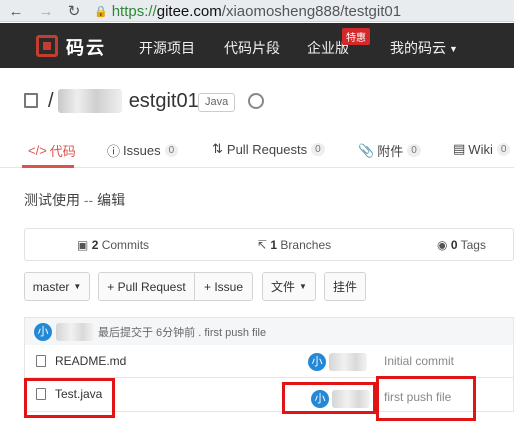 The image size is (514, 431). What do you see at coordinates (366, 150) in the screenshot?
I see `attachment-icon: 📎` at bounding box center [366, 150].